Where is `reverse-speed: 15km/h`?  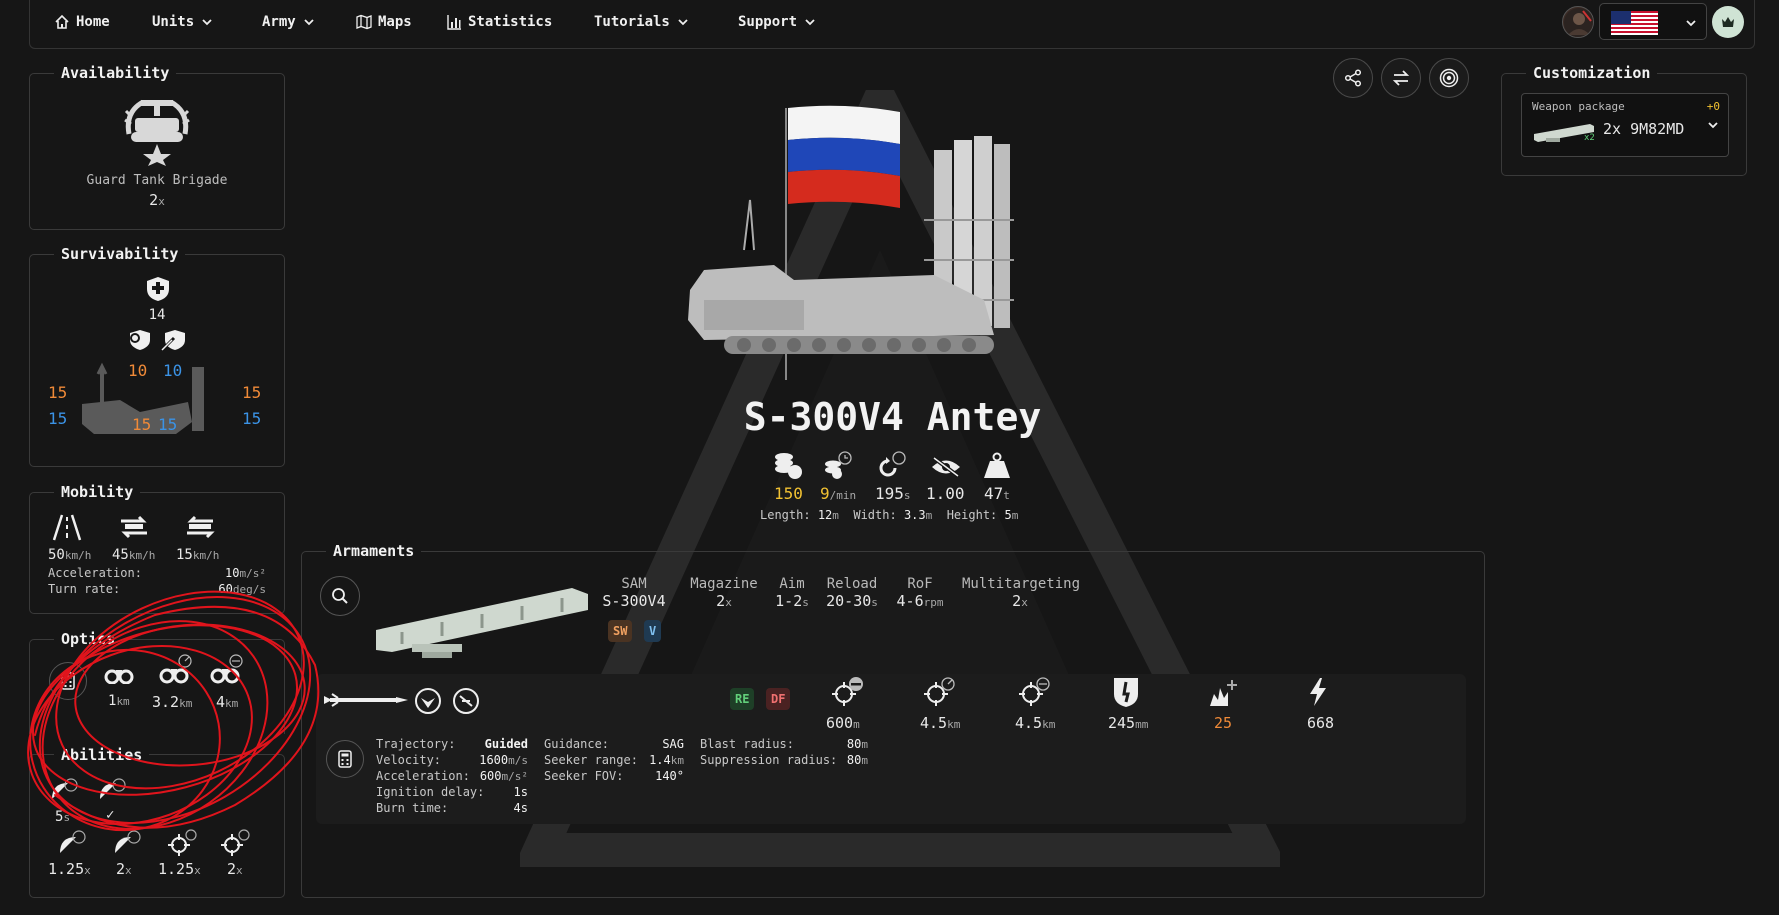
reverse-speed: 15km/h is located at coordinates (197, 555).